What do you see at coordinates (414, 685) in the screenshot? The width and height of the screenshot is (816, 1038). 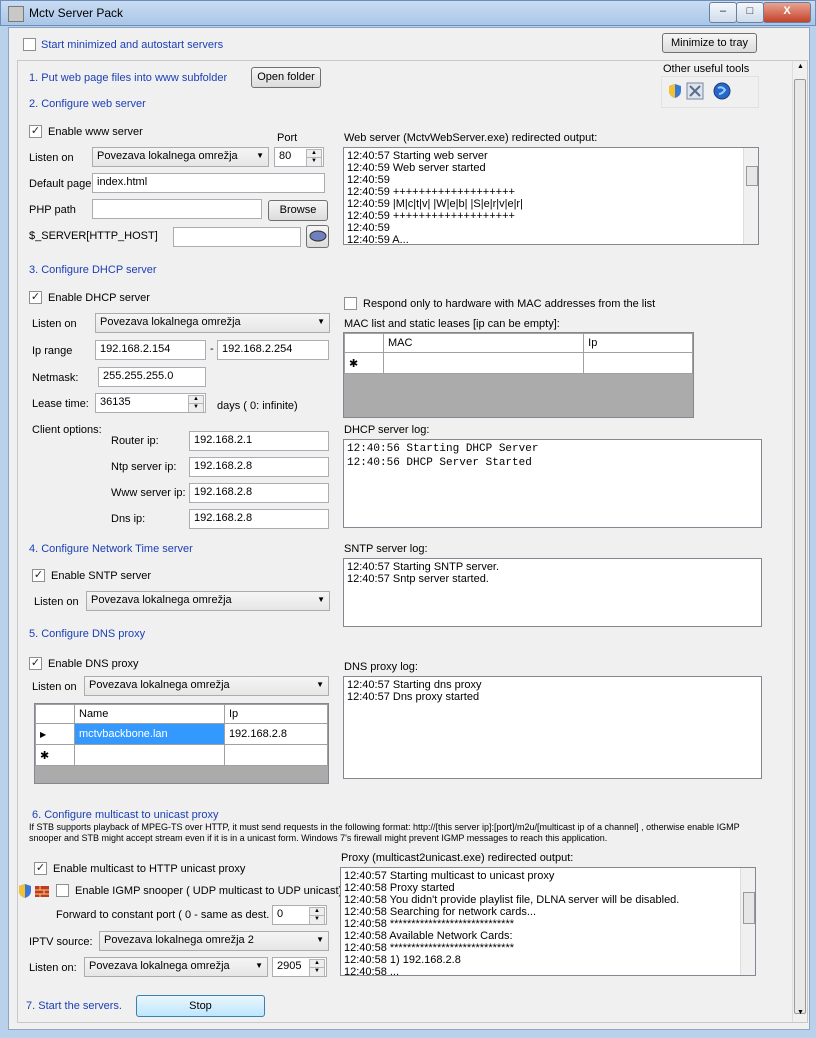 I see `log-line: 12:40:57 Starting dns proxy` at bounding box center [414, 685].